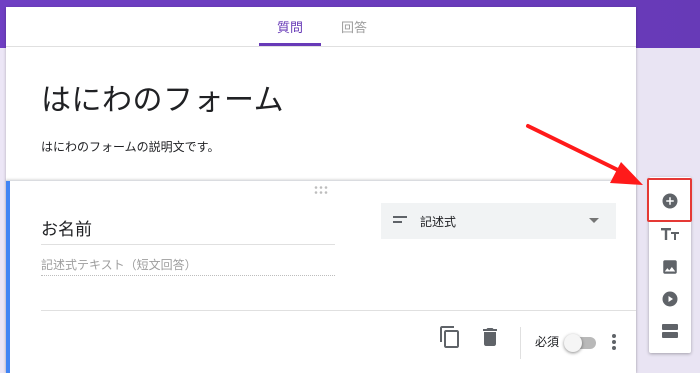  I want to click on active-tab-indicator, so click(290, 44).